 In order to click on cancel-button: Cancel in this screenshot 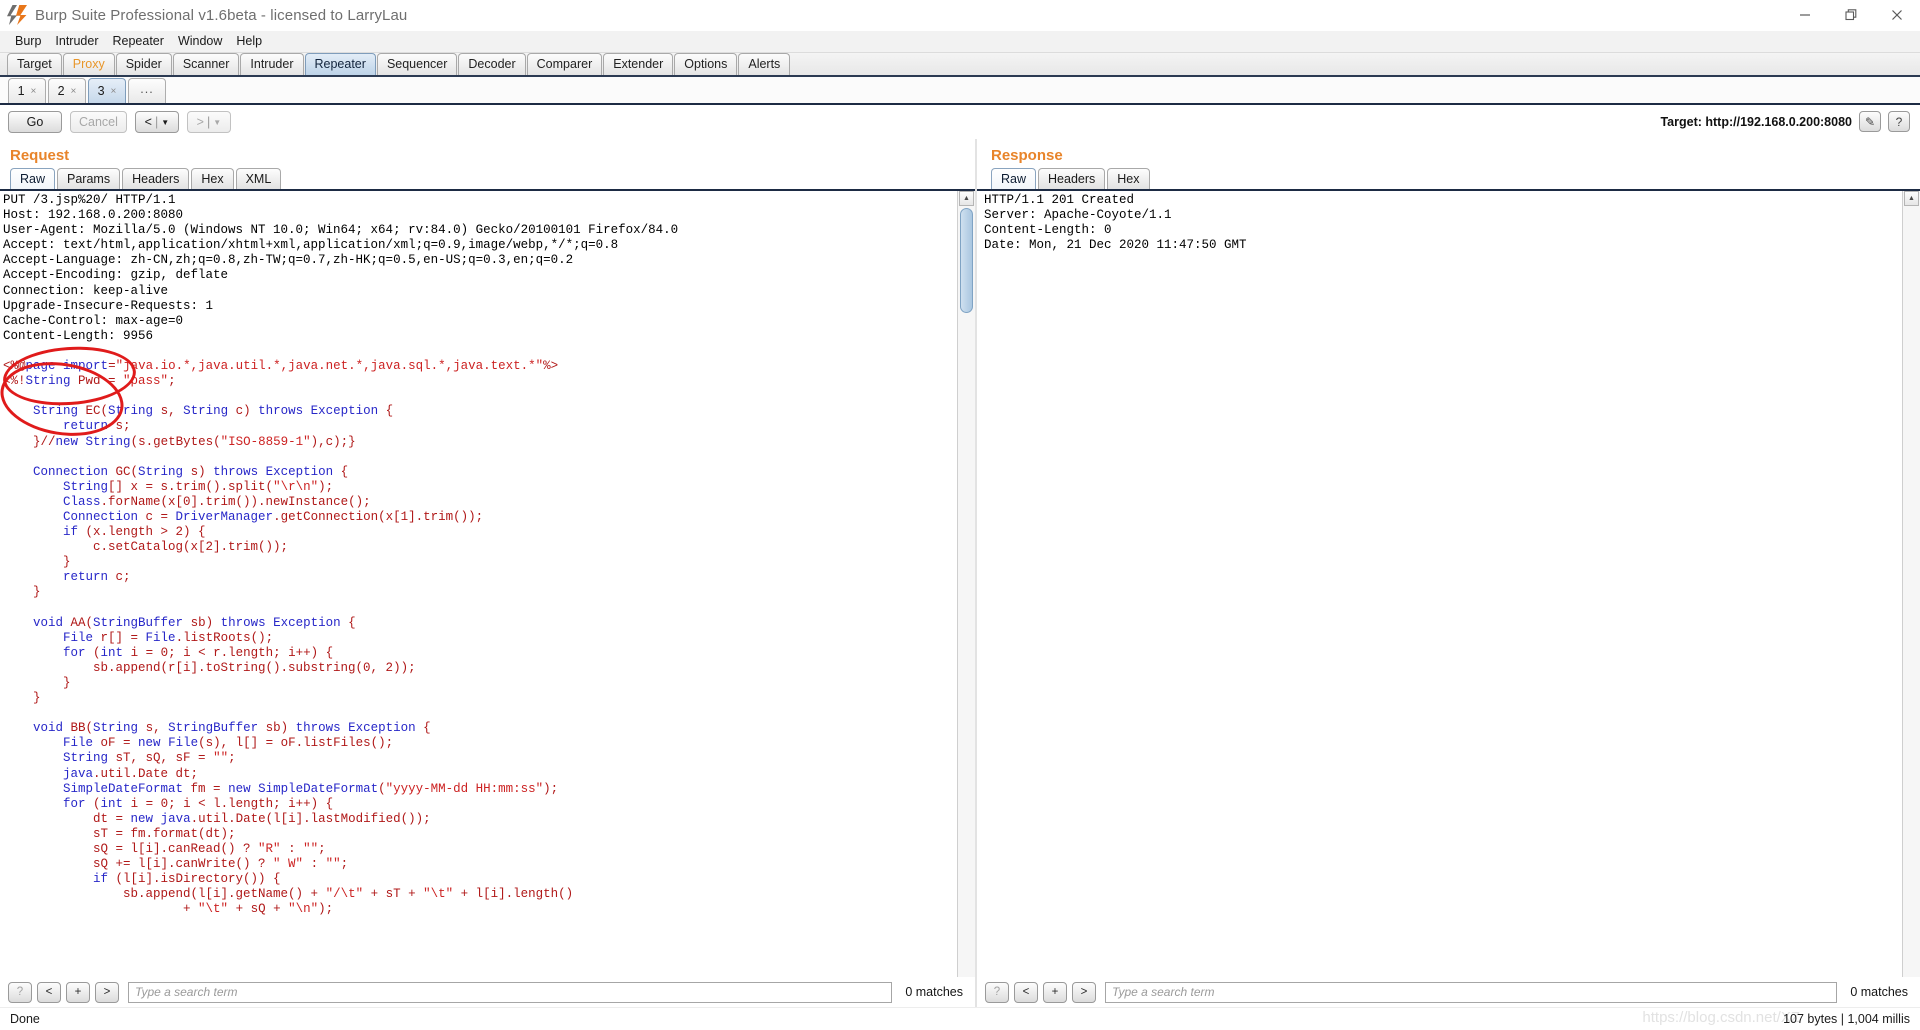, I will do `click(98, 122)`.